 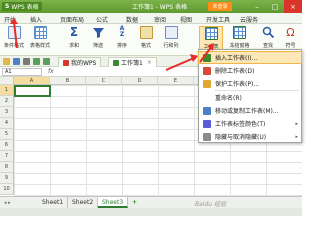 I want to click on rows-columns-icon, so click(x=171, y=32).